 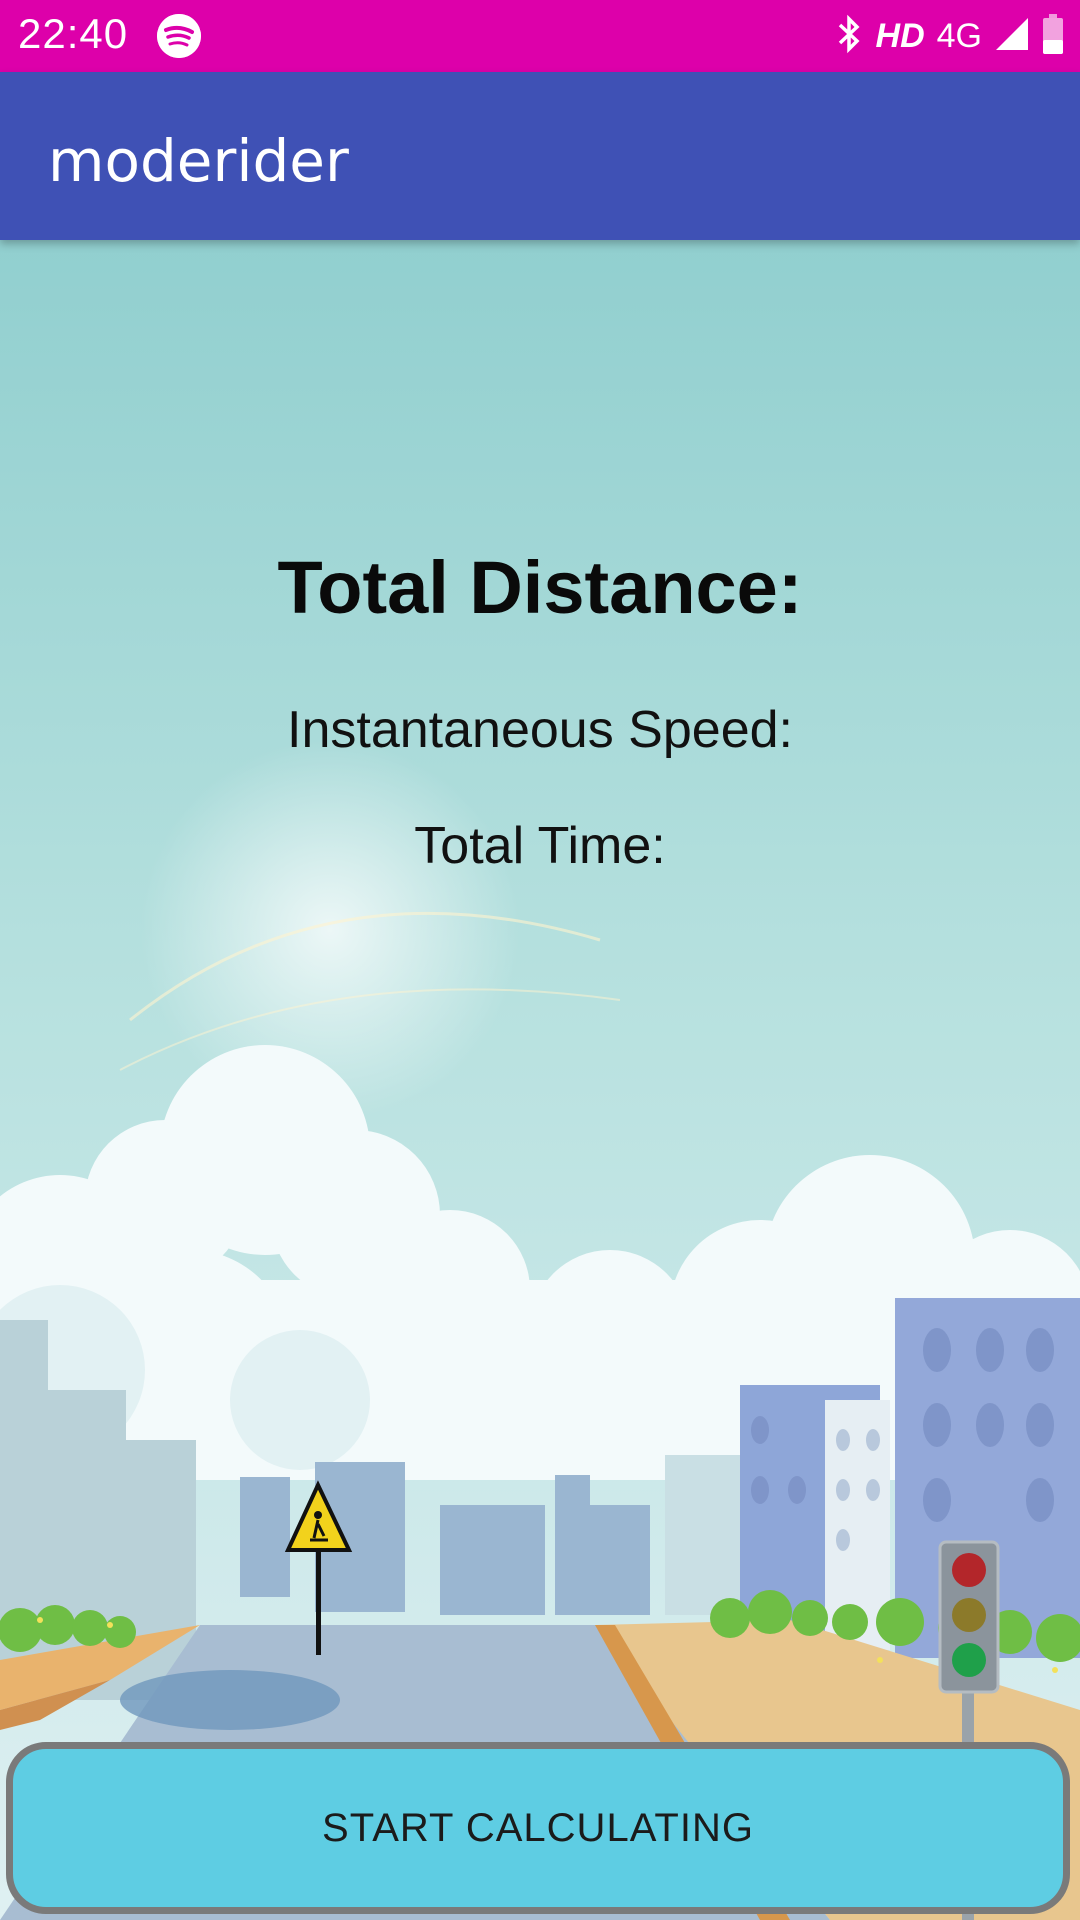 I want to click on bluetooth-icon, so click(x=849, y=36).